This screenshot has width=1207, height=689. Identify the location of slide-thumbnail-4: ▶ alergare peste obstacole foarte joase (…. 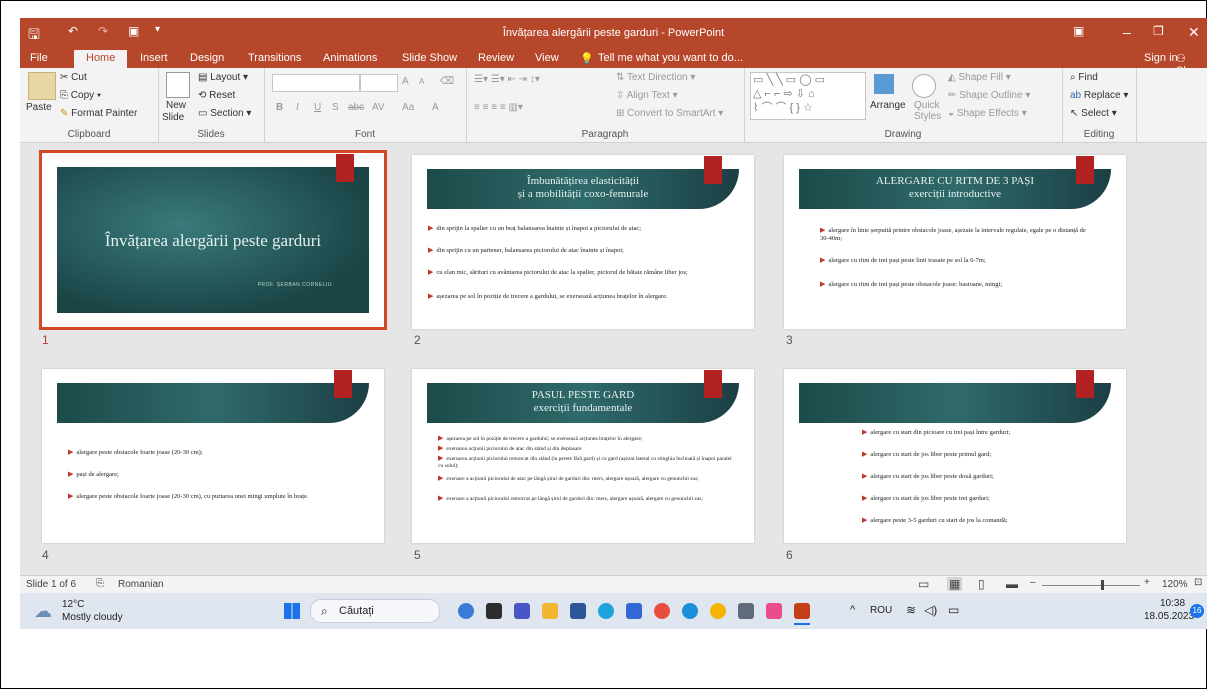
(213, 456).